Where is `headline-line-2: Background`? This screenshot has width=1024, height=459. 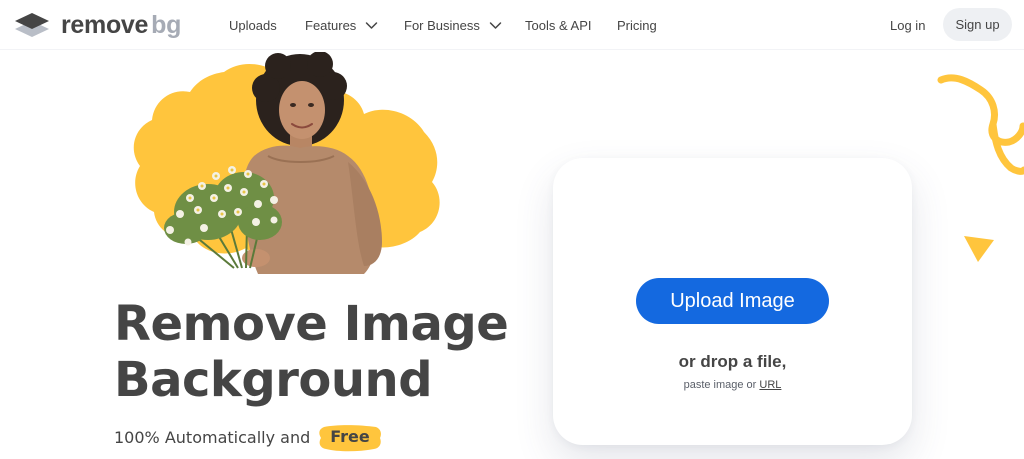 headline-line-2: Background is located at coordinates (273, 380).